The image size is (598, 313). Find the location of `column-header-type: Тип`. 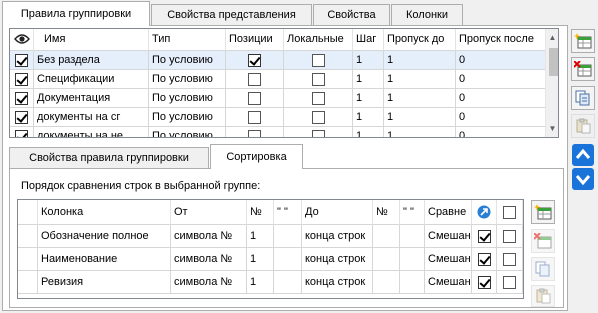

column-header-type: Тип is located at coordinates (187, 40).